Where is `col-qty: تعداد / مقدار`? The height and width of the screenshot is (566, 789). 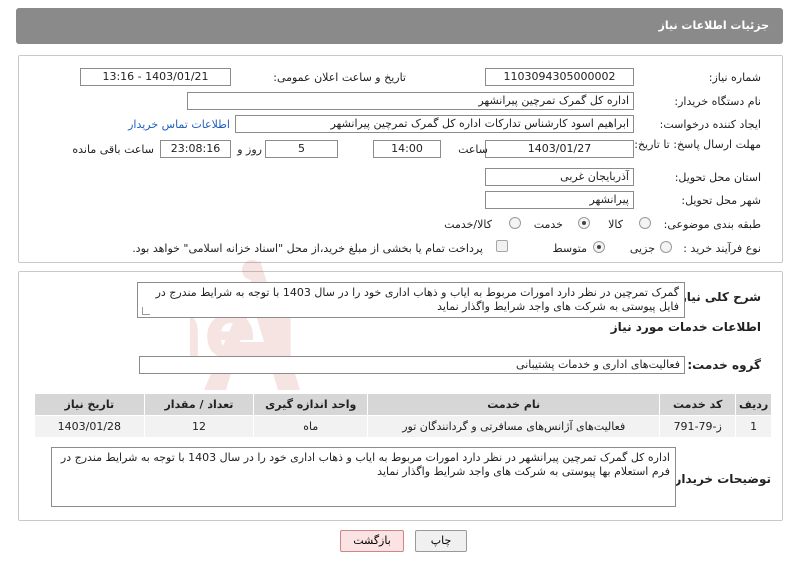
col-qty: تعداد / مقدار is located at coordinates (199, 404).